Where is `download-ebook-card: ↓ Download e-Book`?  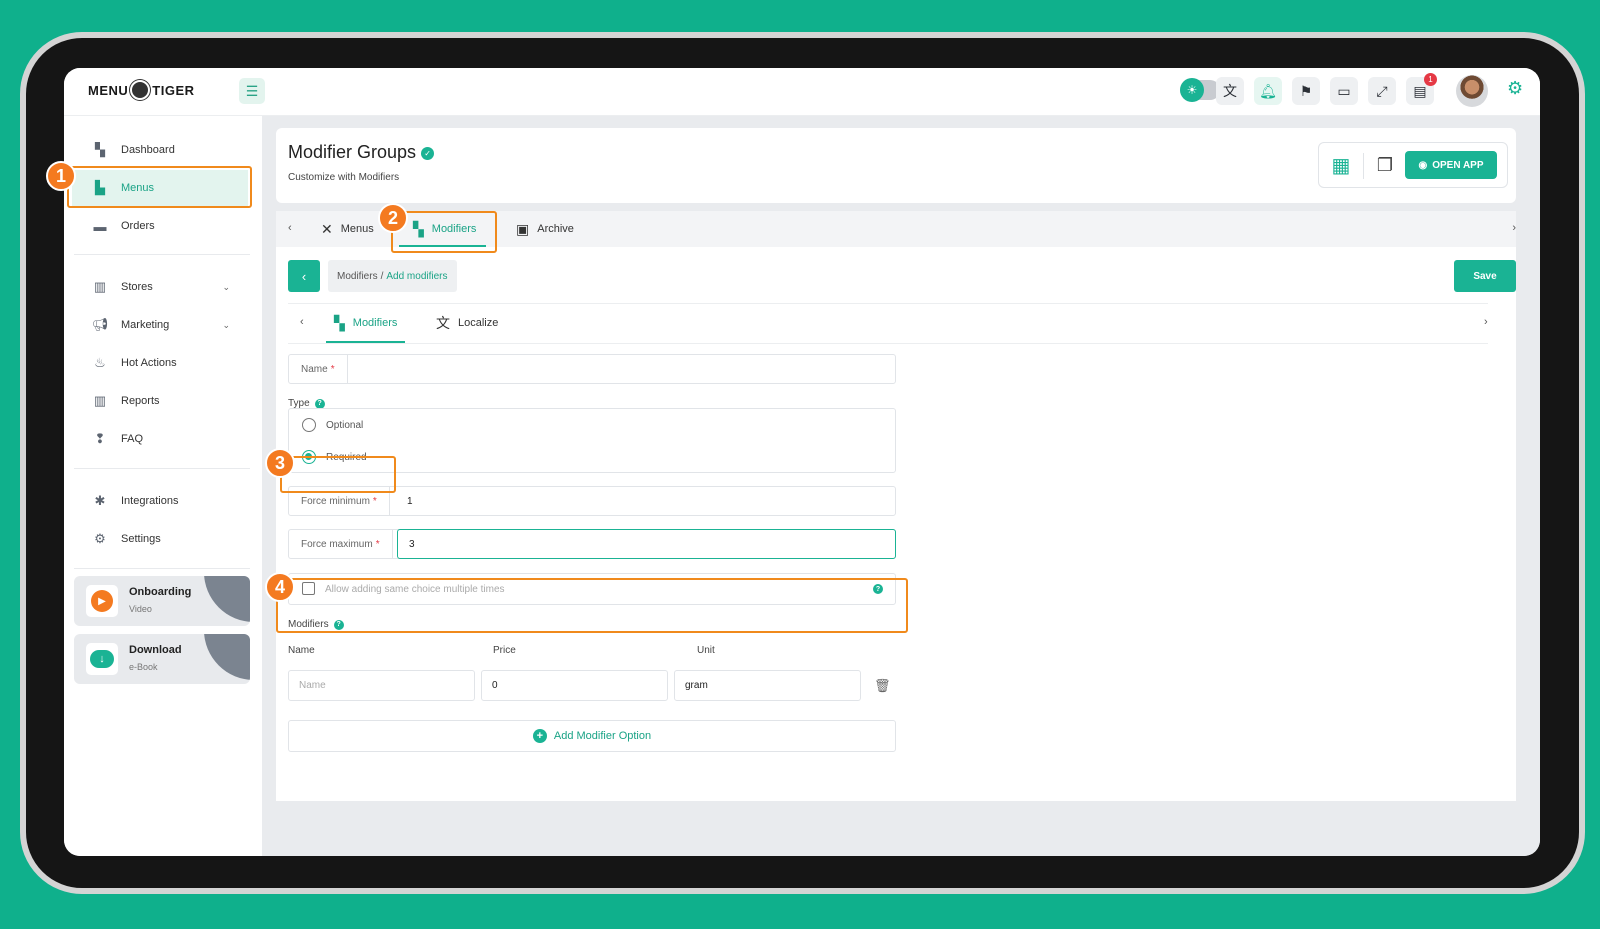 download-ebook-card: ↓ Download e-Book is located at coordinates (162, 659).